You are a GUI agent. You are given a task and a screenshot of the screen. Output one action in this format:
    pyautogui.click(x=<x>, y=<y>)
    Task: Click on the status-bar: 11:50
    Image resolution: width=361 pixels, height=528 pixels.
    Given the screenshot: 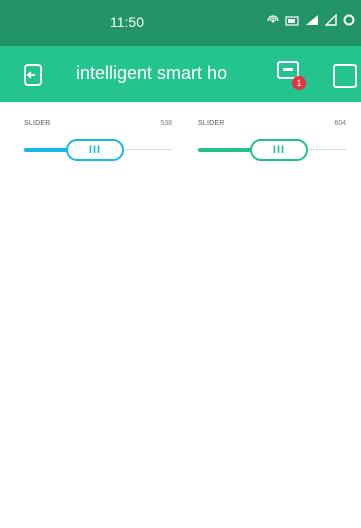 What is the action you would take?
    pyautogui.click(x=180, y=23)
    